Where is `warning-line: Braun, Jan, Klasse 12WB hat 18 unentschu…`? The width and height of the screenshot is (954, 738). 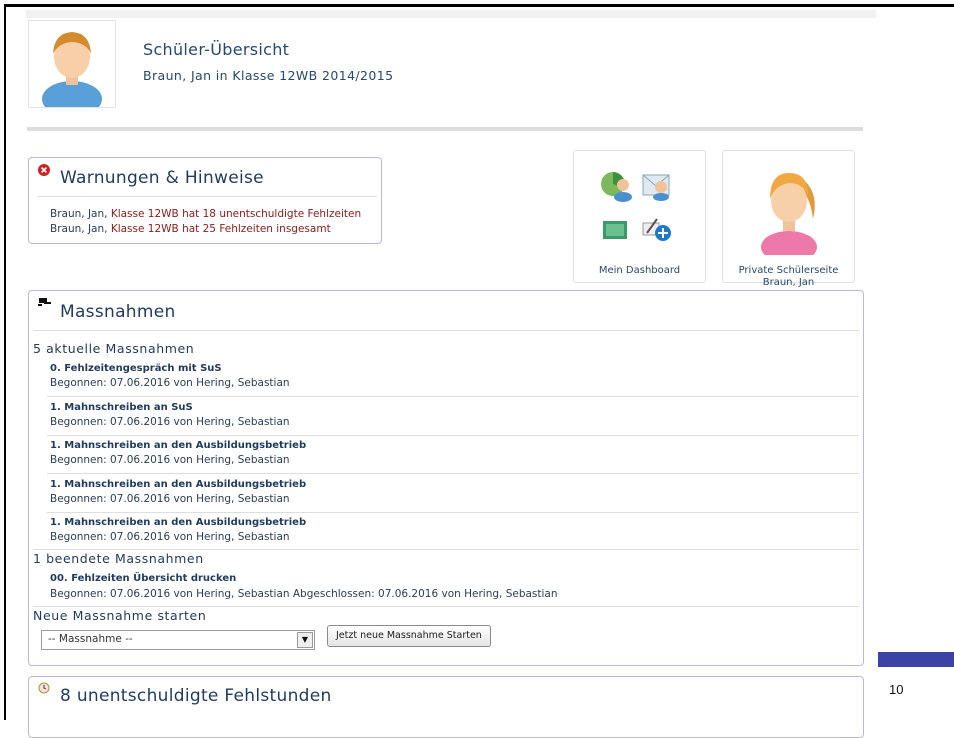
warning-line: Braun, Jan, Klasse 12WB hat 18 unentschu… is located at coordinates (205, 214).